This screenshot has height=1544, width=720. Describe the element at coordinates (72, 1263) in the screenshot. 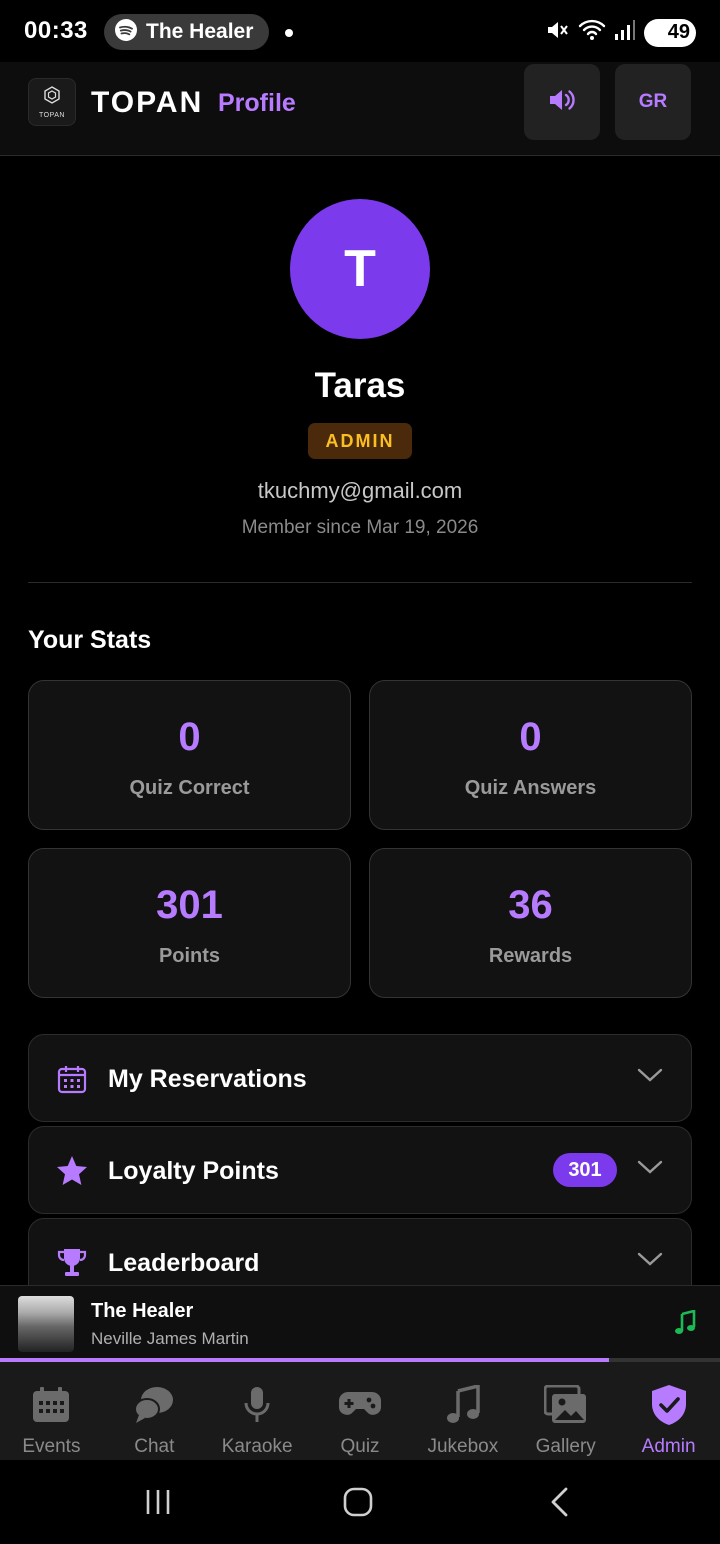

I see `trophy-icon` at that location.